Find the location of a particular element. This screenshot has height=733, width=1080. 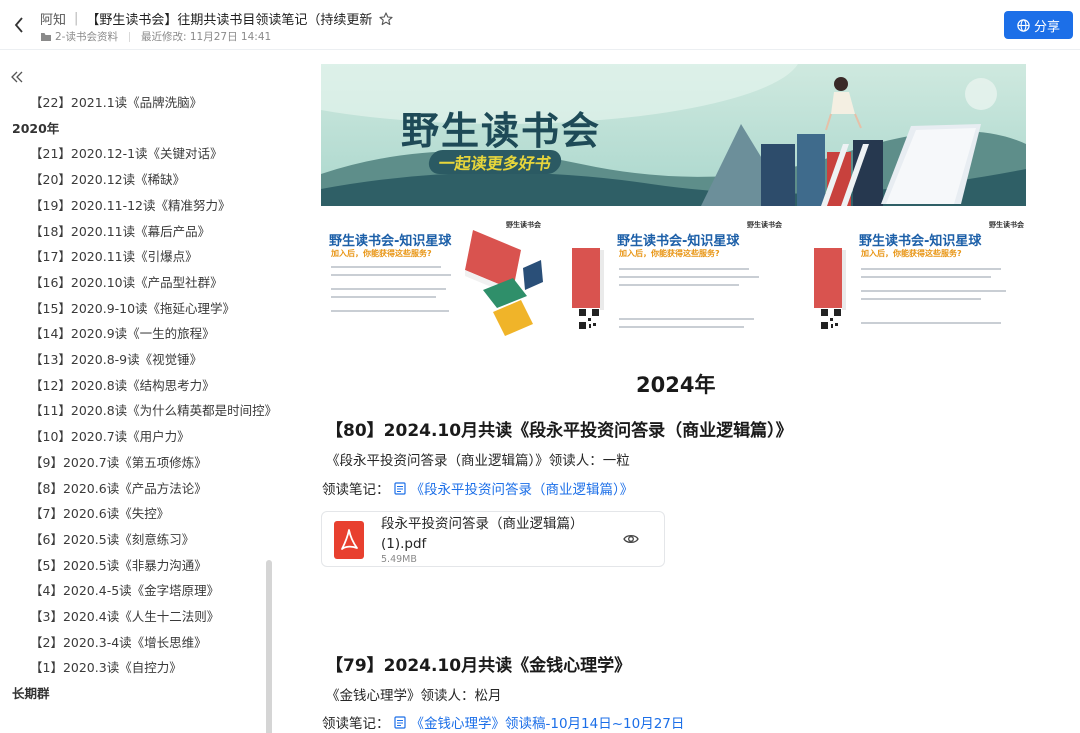

back-arrow-icon is located at coordinates (19, 25).